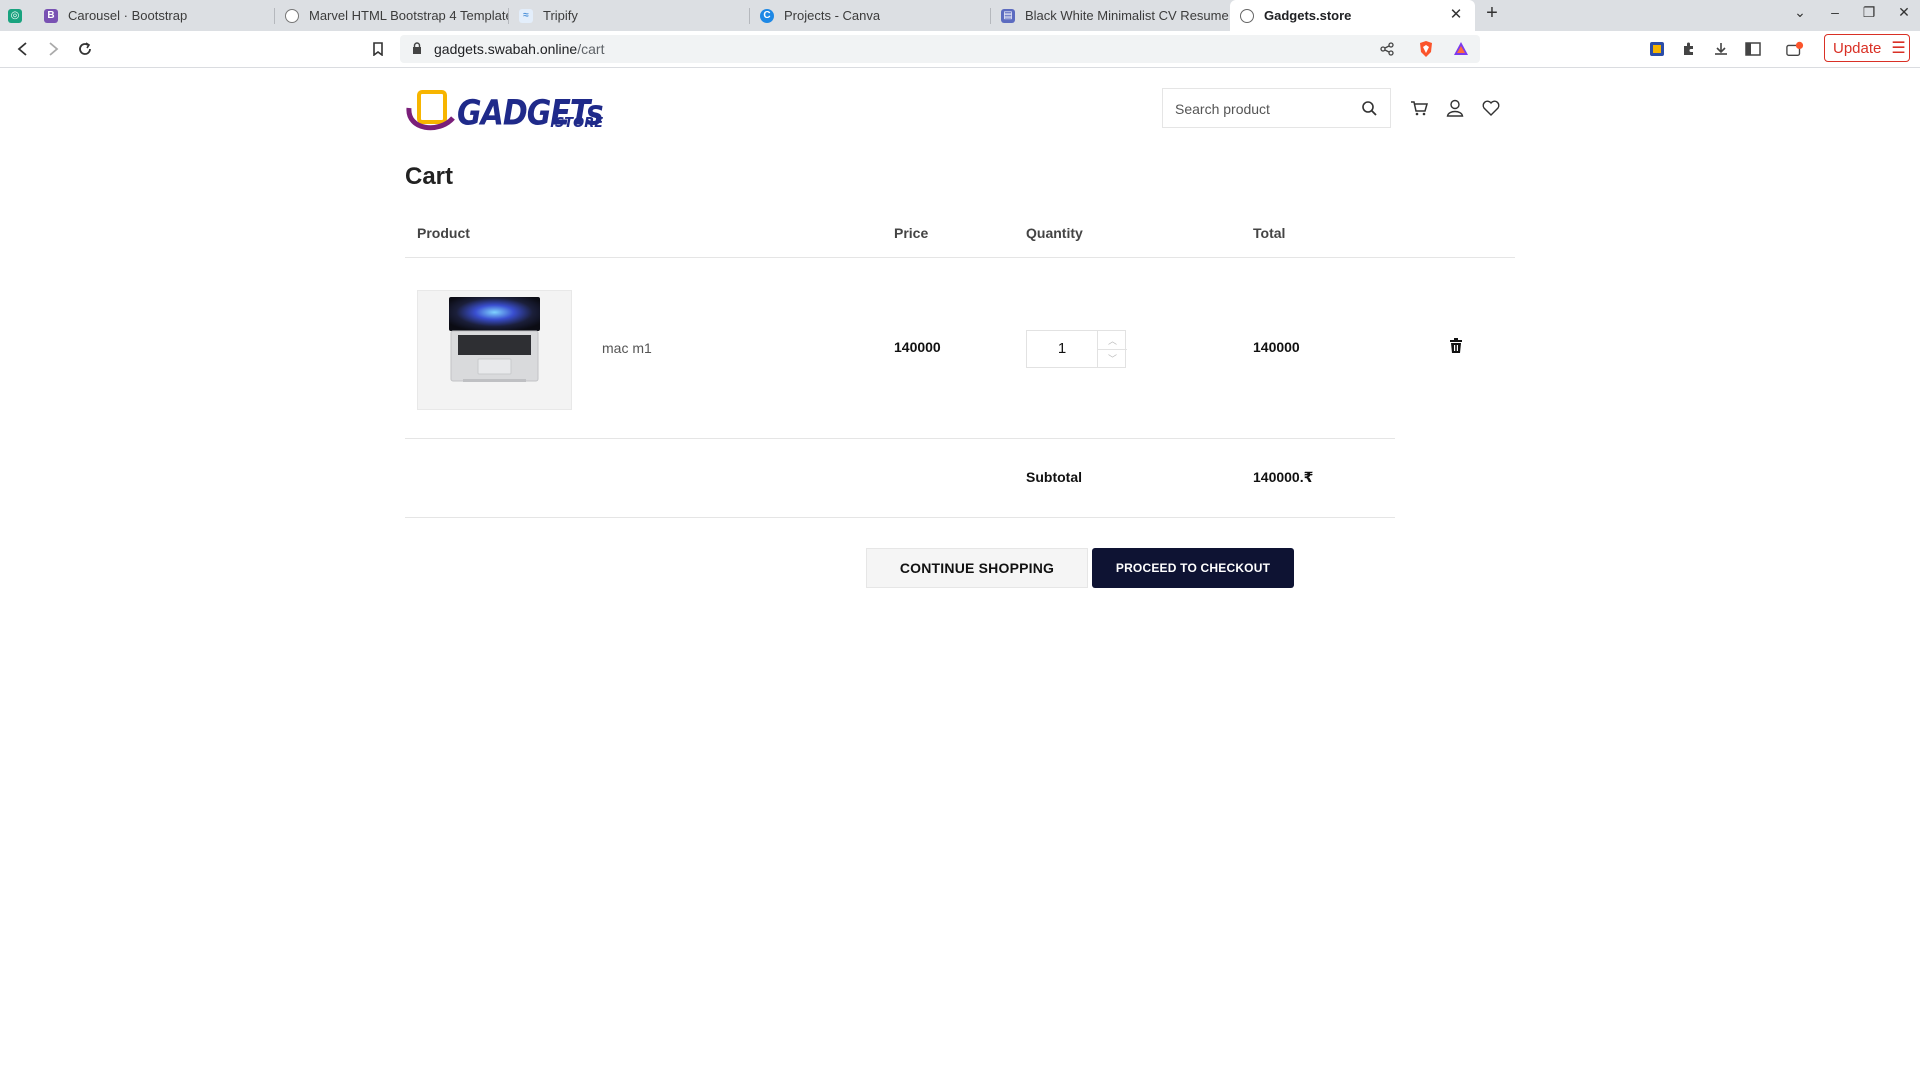 The height and width of the screenshot is (1080, 1920). What do you see at coordinates (1689, 49) in the screenshot?
I see `extensions-puzzle-icon` at bounding box center [1689, 49].